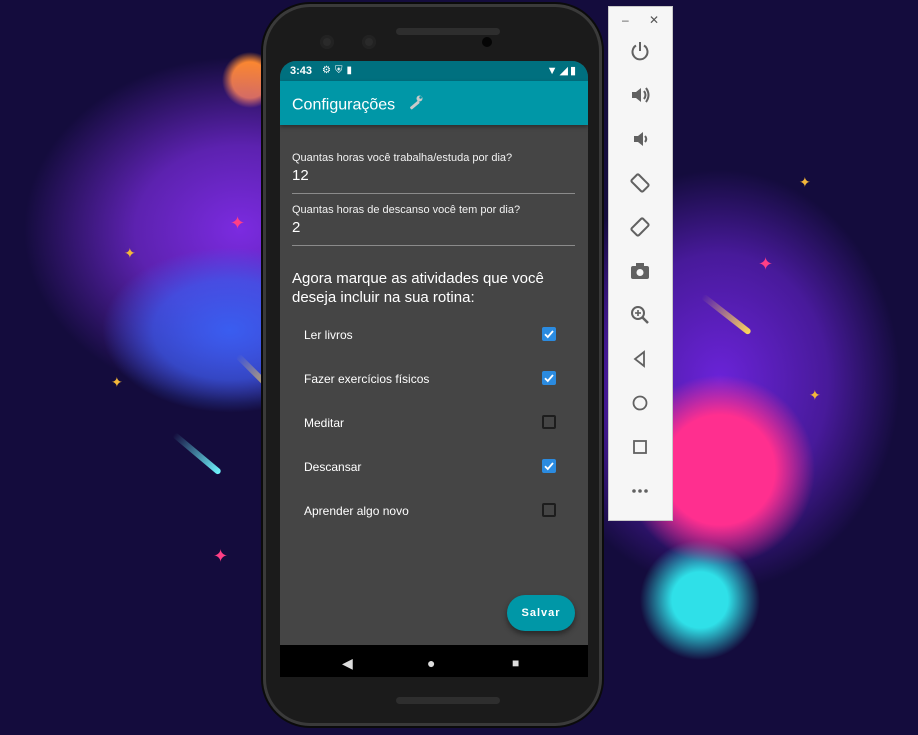  Describe the element at coordinates (434, 71) in the screenshot. I see `status-bar: 3:43 ⚙⛨▮ ▼◢▮` at that location.